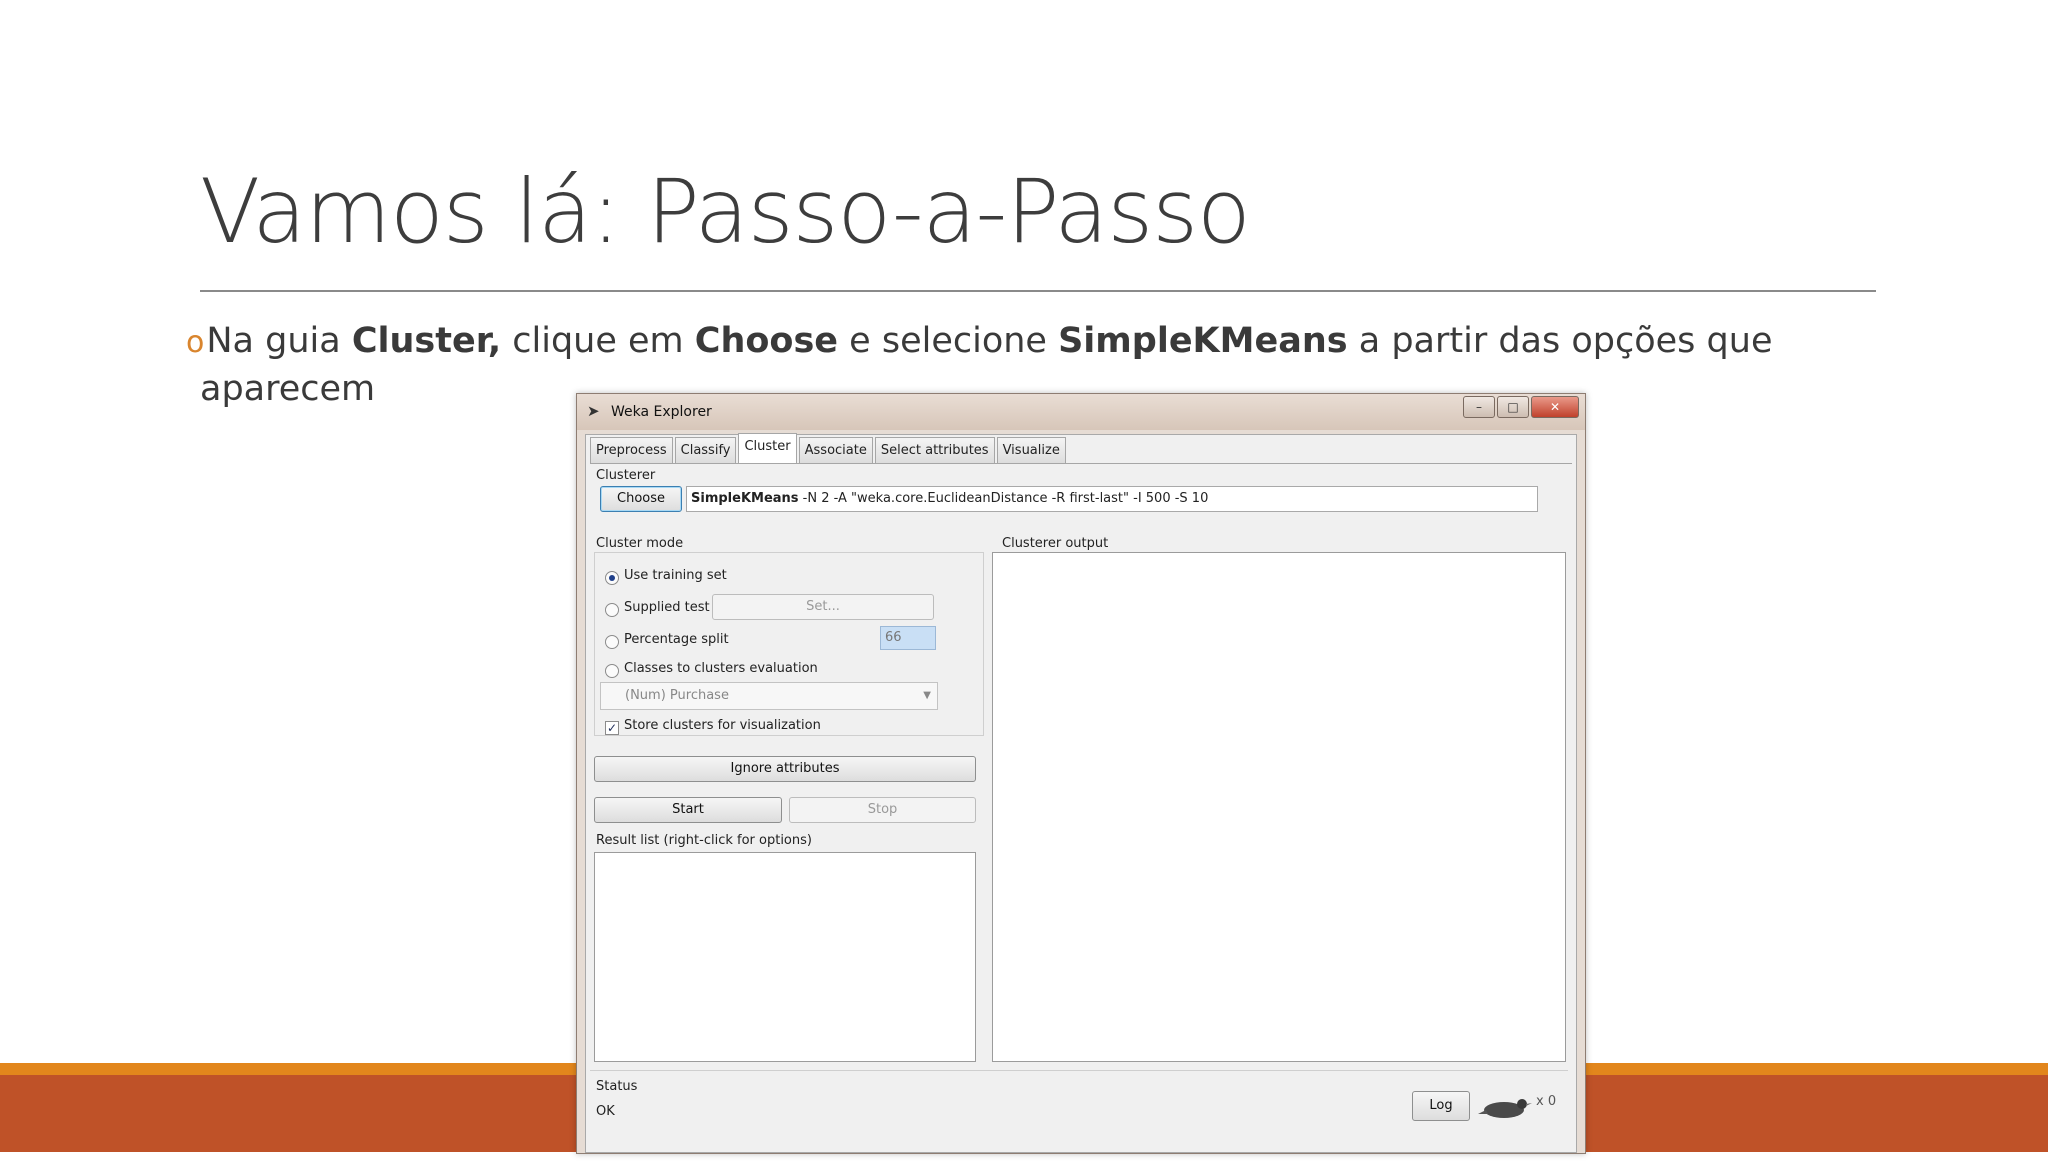  Describe the element at coordinates (725, 211) in the screenshot. I see `slide-title: Vamos lá: Passo-a-Passo` at that location.